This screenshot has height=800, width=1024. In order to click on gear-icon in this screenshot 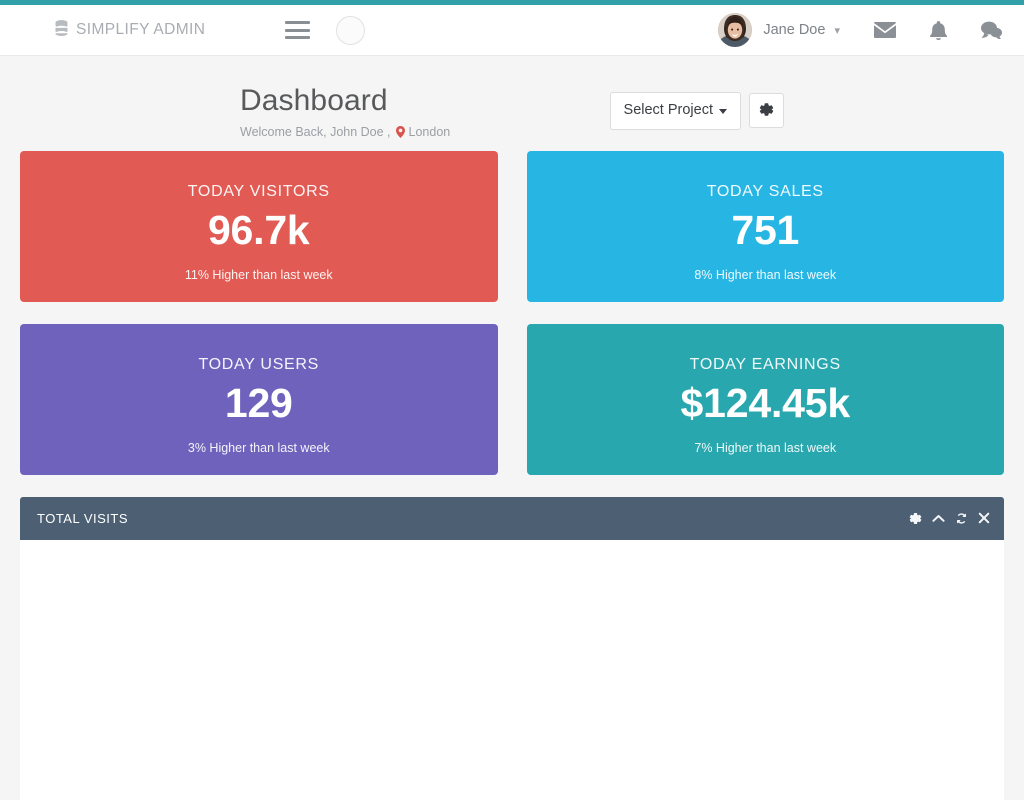, I will do `click(766, 111)`.